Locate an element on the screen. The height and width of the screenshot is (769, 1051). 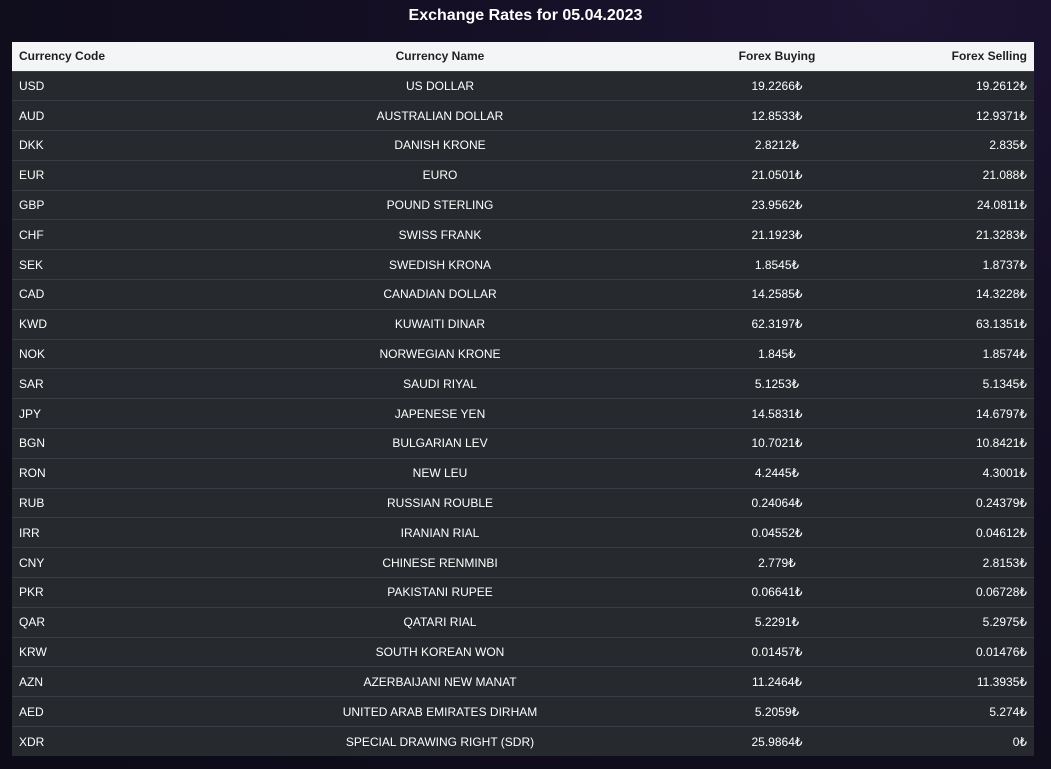
currency-code-cell: DKK is located at coordinates (31, 145).